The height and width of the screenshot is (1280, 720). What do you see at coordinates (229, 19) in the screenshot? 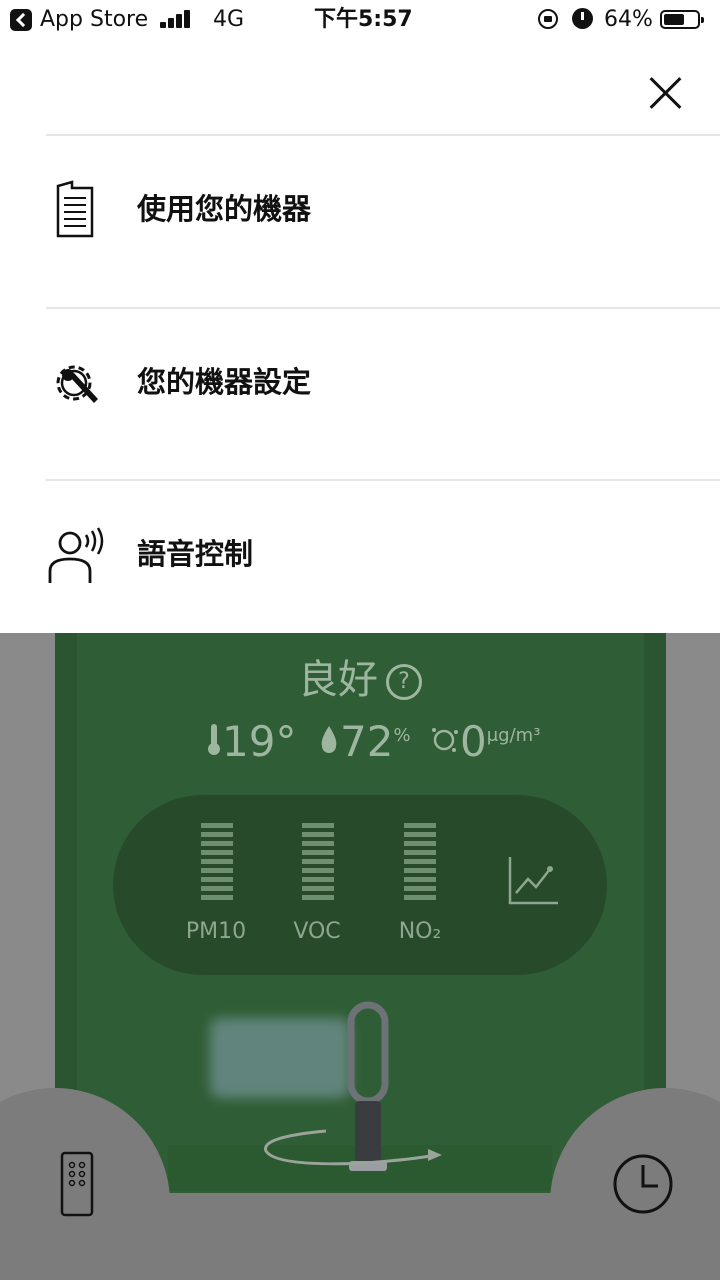
I see `network-type: 4G` at bounding box center [229, 19].